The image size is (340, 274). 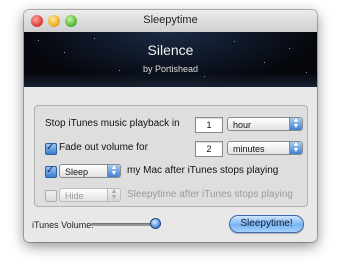 I want to click on window-title: Sleepytime, so click(x=170, y=20).